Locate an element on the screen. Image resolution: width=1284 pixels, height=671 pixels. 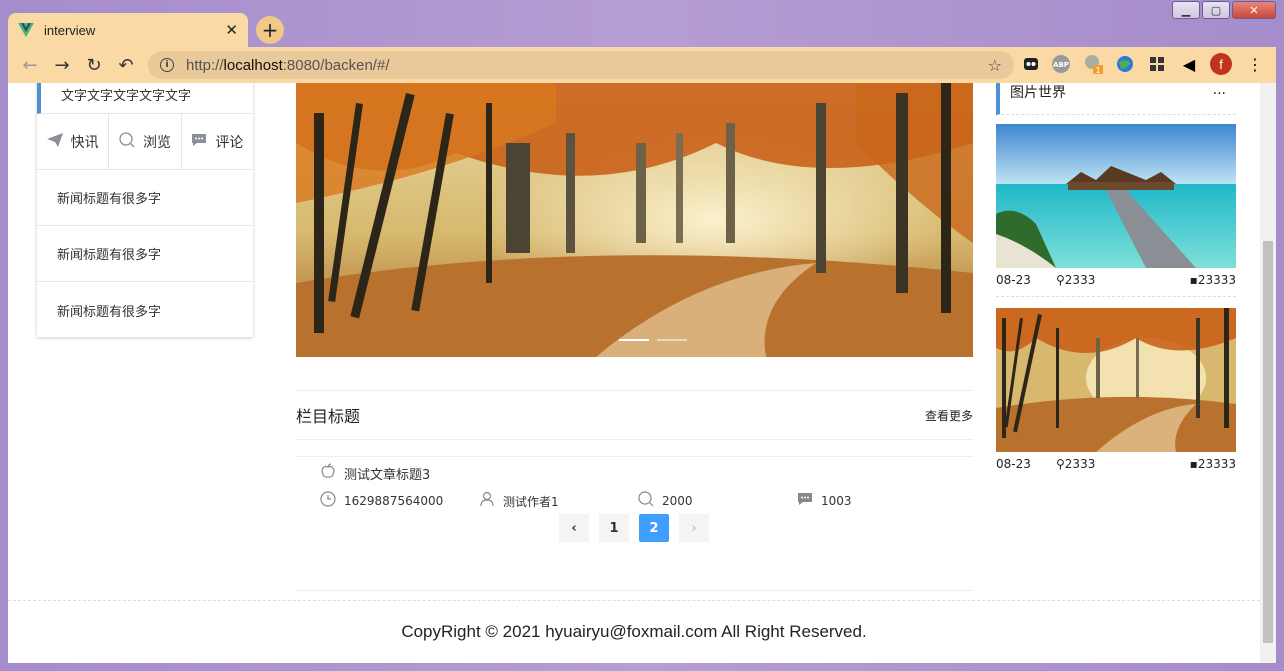
prev-page-button: ‹ is located at coordinates (574, 528).